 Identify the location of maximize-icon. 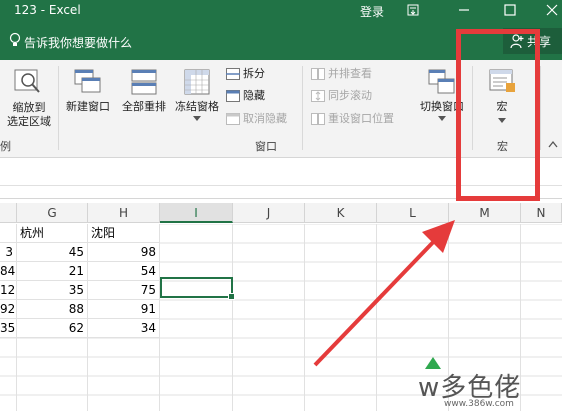
(510, 10).